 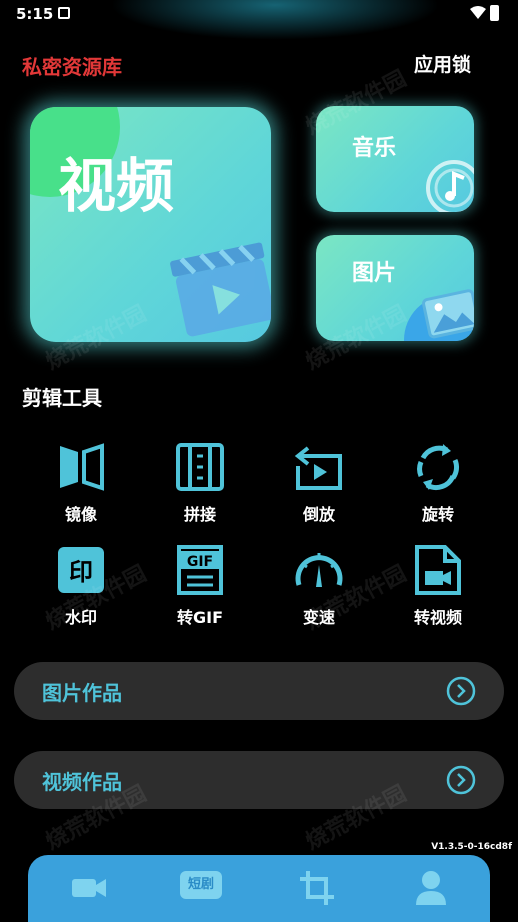 What do you see at coordinates (200, 562) in the screenshot?
I see `svg-text: GIF` at bounding box center [200, 562].